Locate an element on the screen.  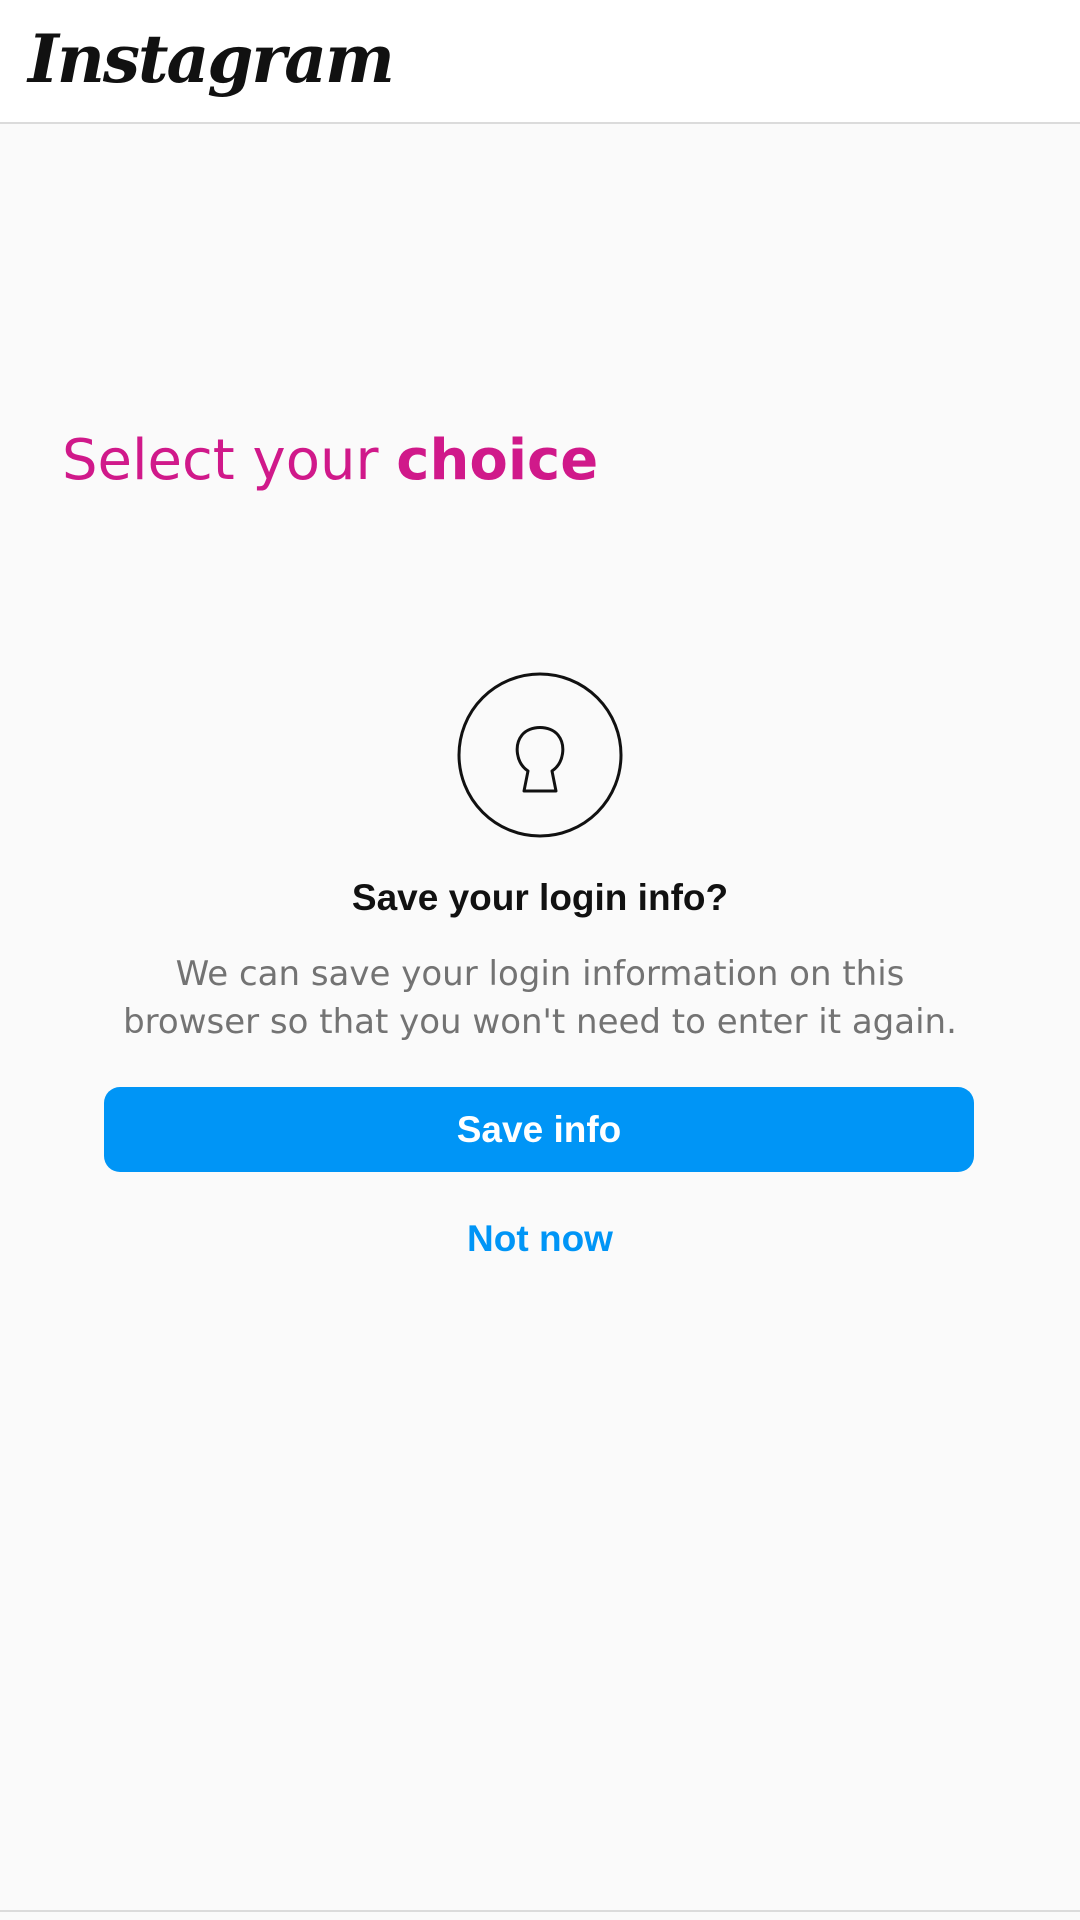
heading-bold-text: choice is located at coordinates (497, 460).